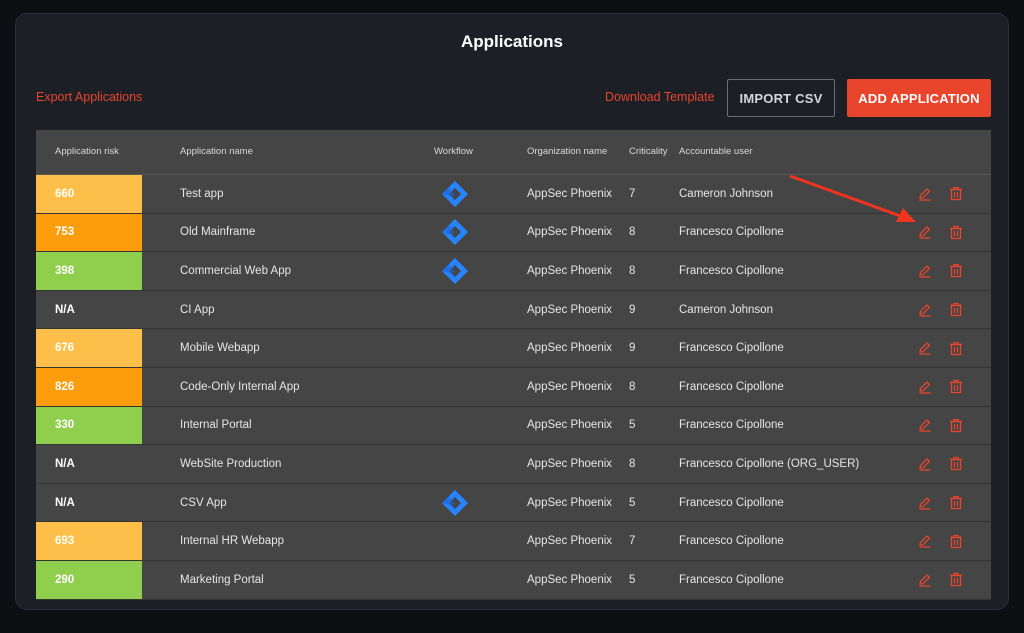 The image size is (1024, 633). I want to click on application-name: Mobile Webapp, so click(220, 348).